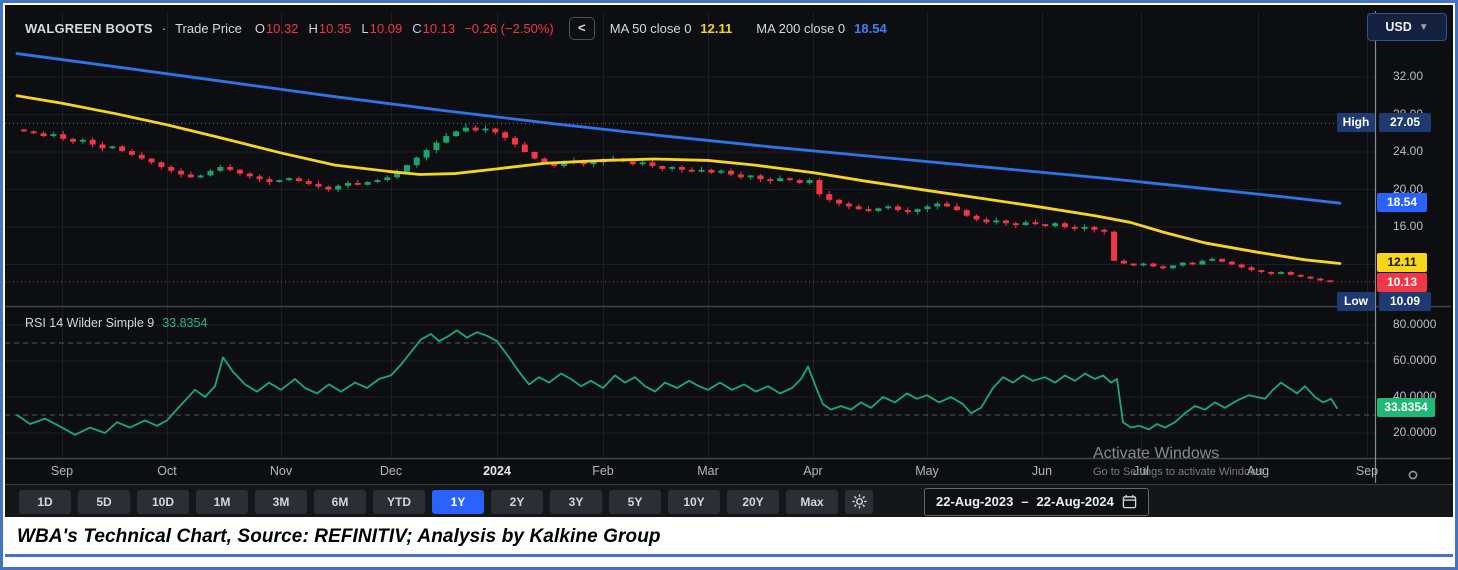 The width and height of the screenshot is (1458, 570). Describe the element at coordinates (1398, 27) in the screenshot. I see `currency-value: USD` at that location.